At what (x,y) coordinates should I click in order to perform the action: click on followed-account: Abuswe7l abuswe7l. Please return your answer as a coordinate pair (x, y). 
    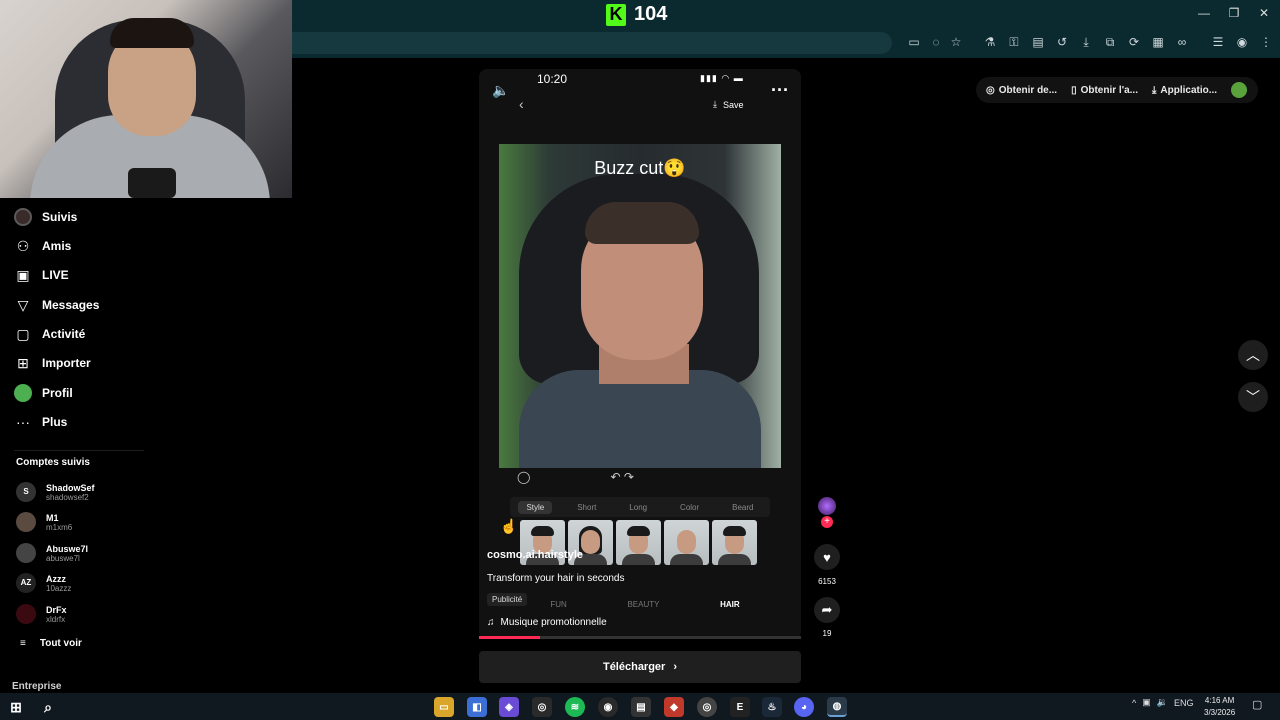
    Looking at the image, I should click on (52, 553).